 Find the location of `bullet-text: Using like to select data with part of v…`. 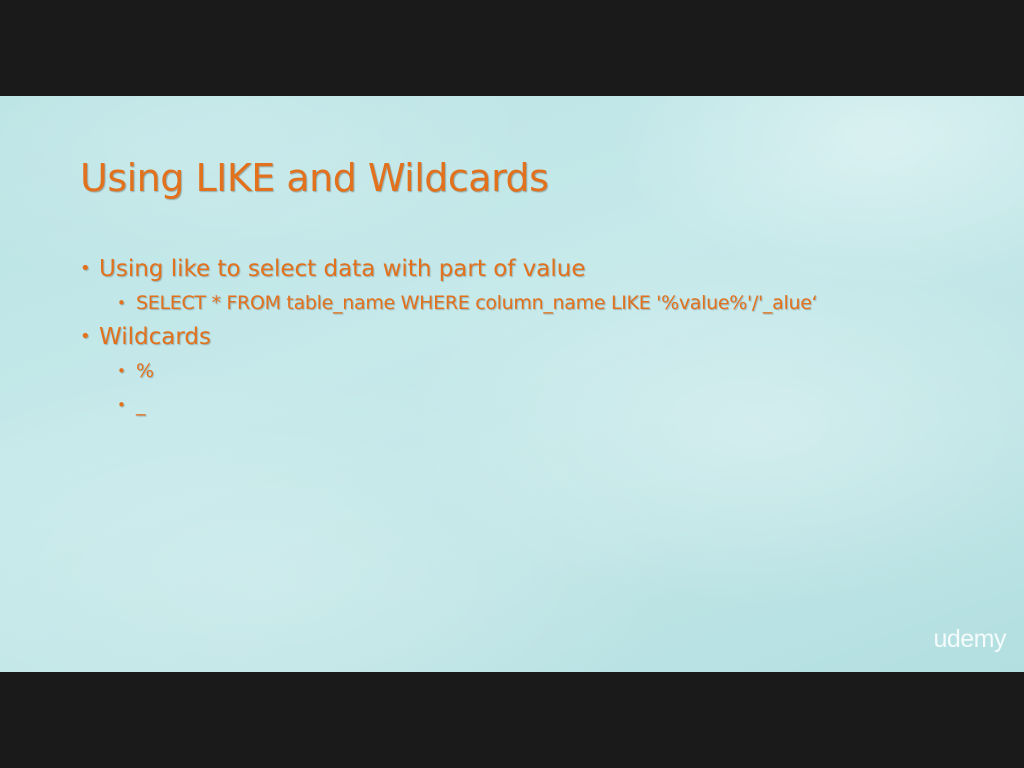

bullet-text: Using like to select data with part of v… is located at coordinates (342, 269).